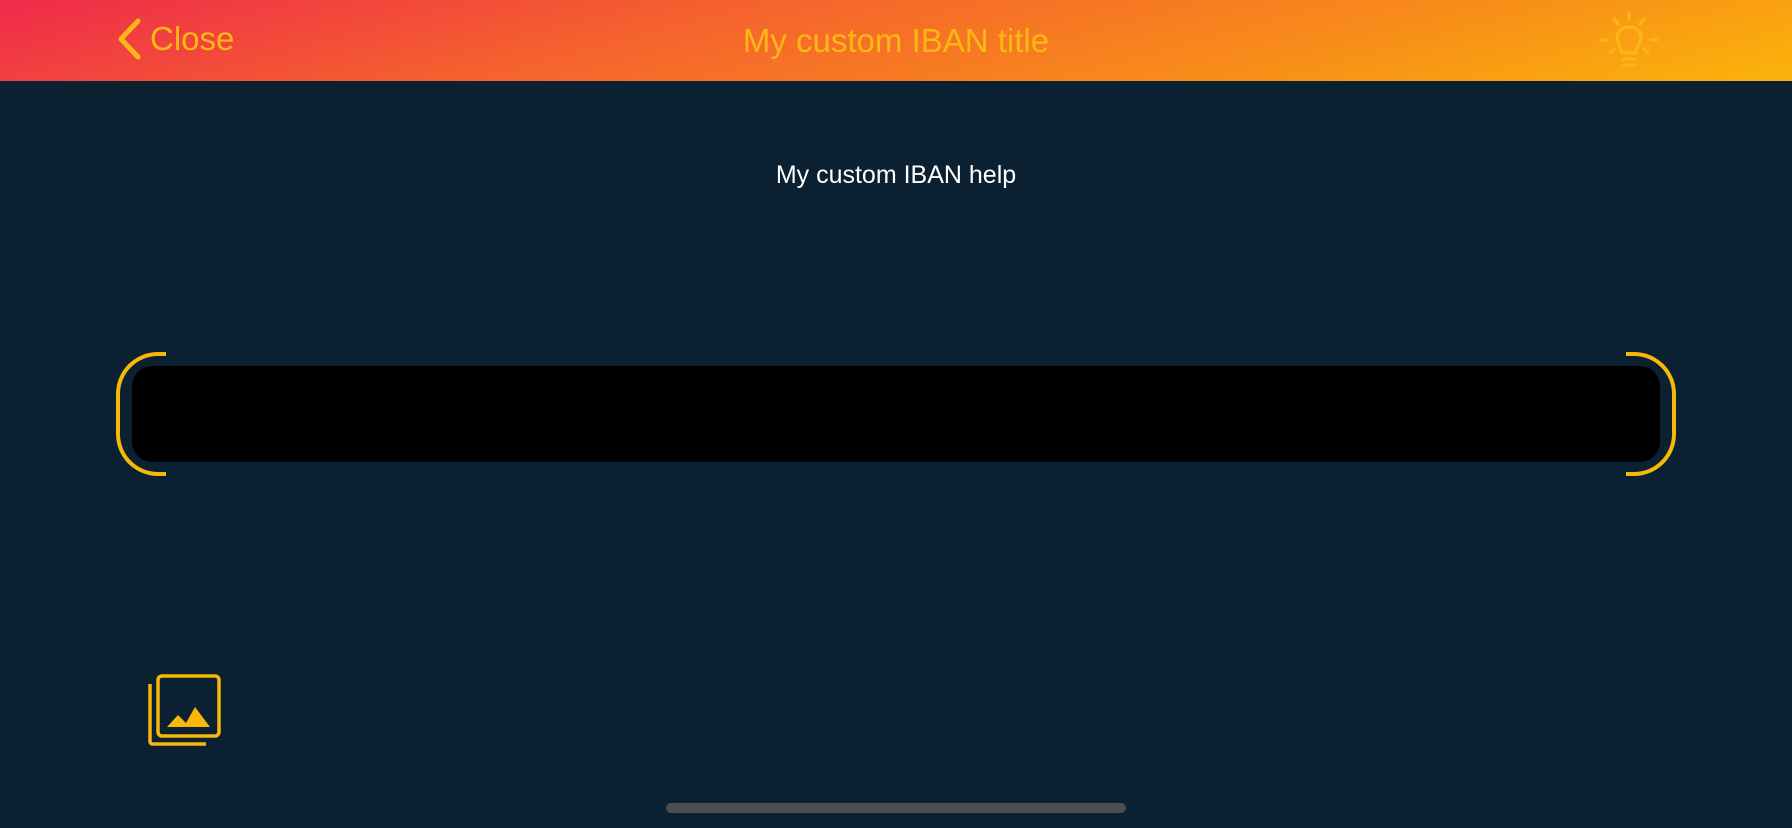 The image size is (1792, 828). I want to click on camera-scan-area, so click(896, 414).